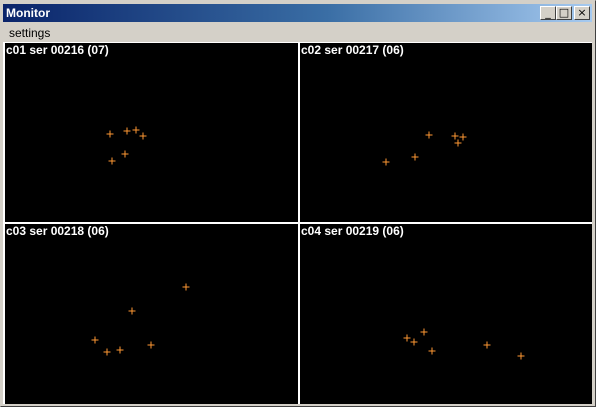  Describe the element at coordinates (57, 50) in the screenshot. I see `panel-label: c01 ser 00216 (07)` at that location.